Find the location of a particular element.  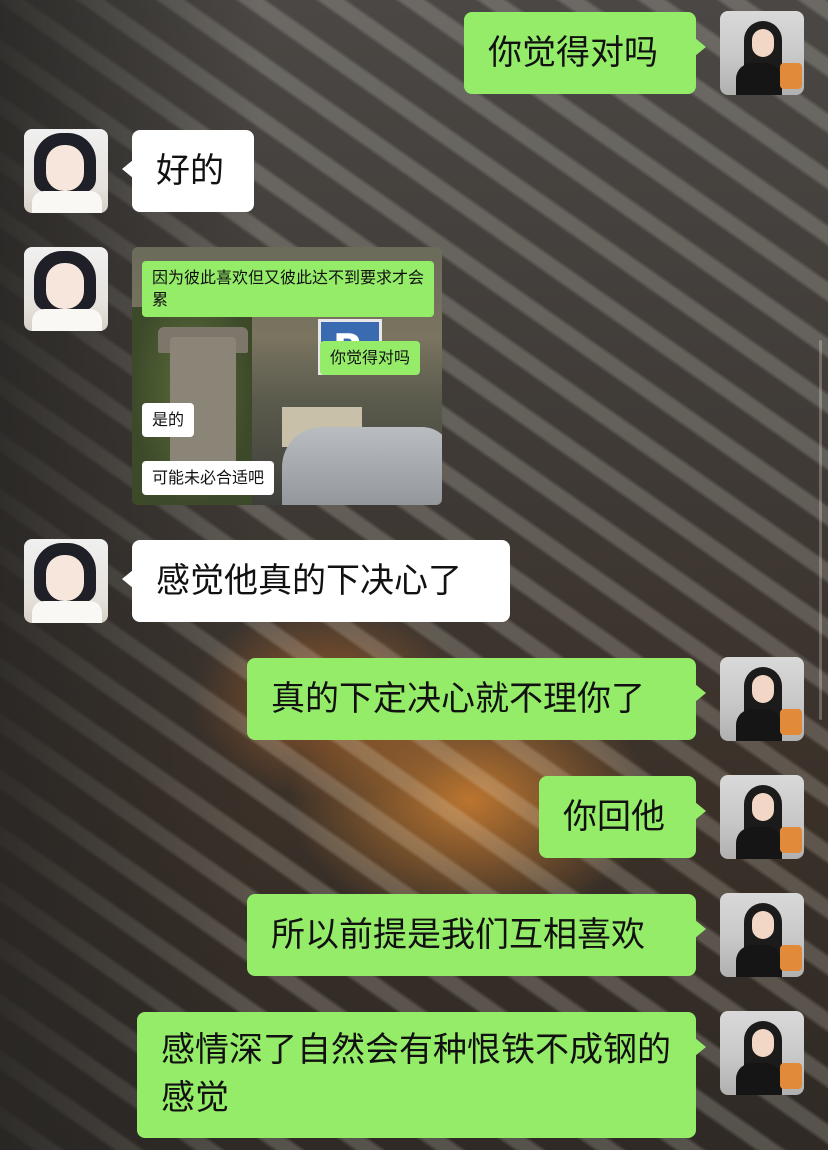

embedded-text: 你觉得对吗 is located at coordinates (370, 357).